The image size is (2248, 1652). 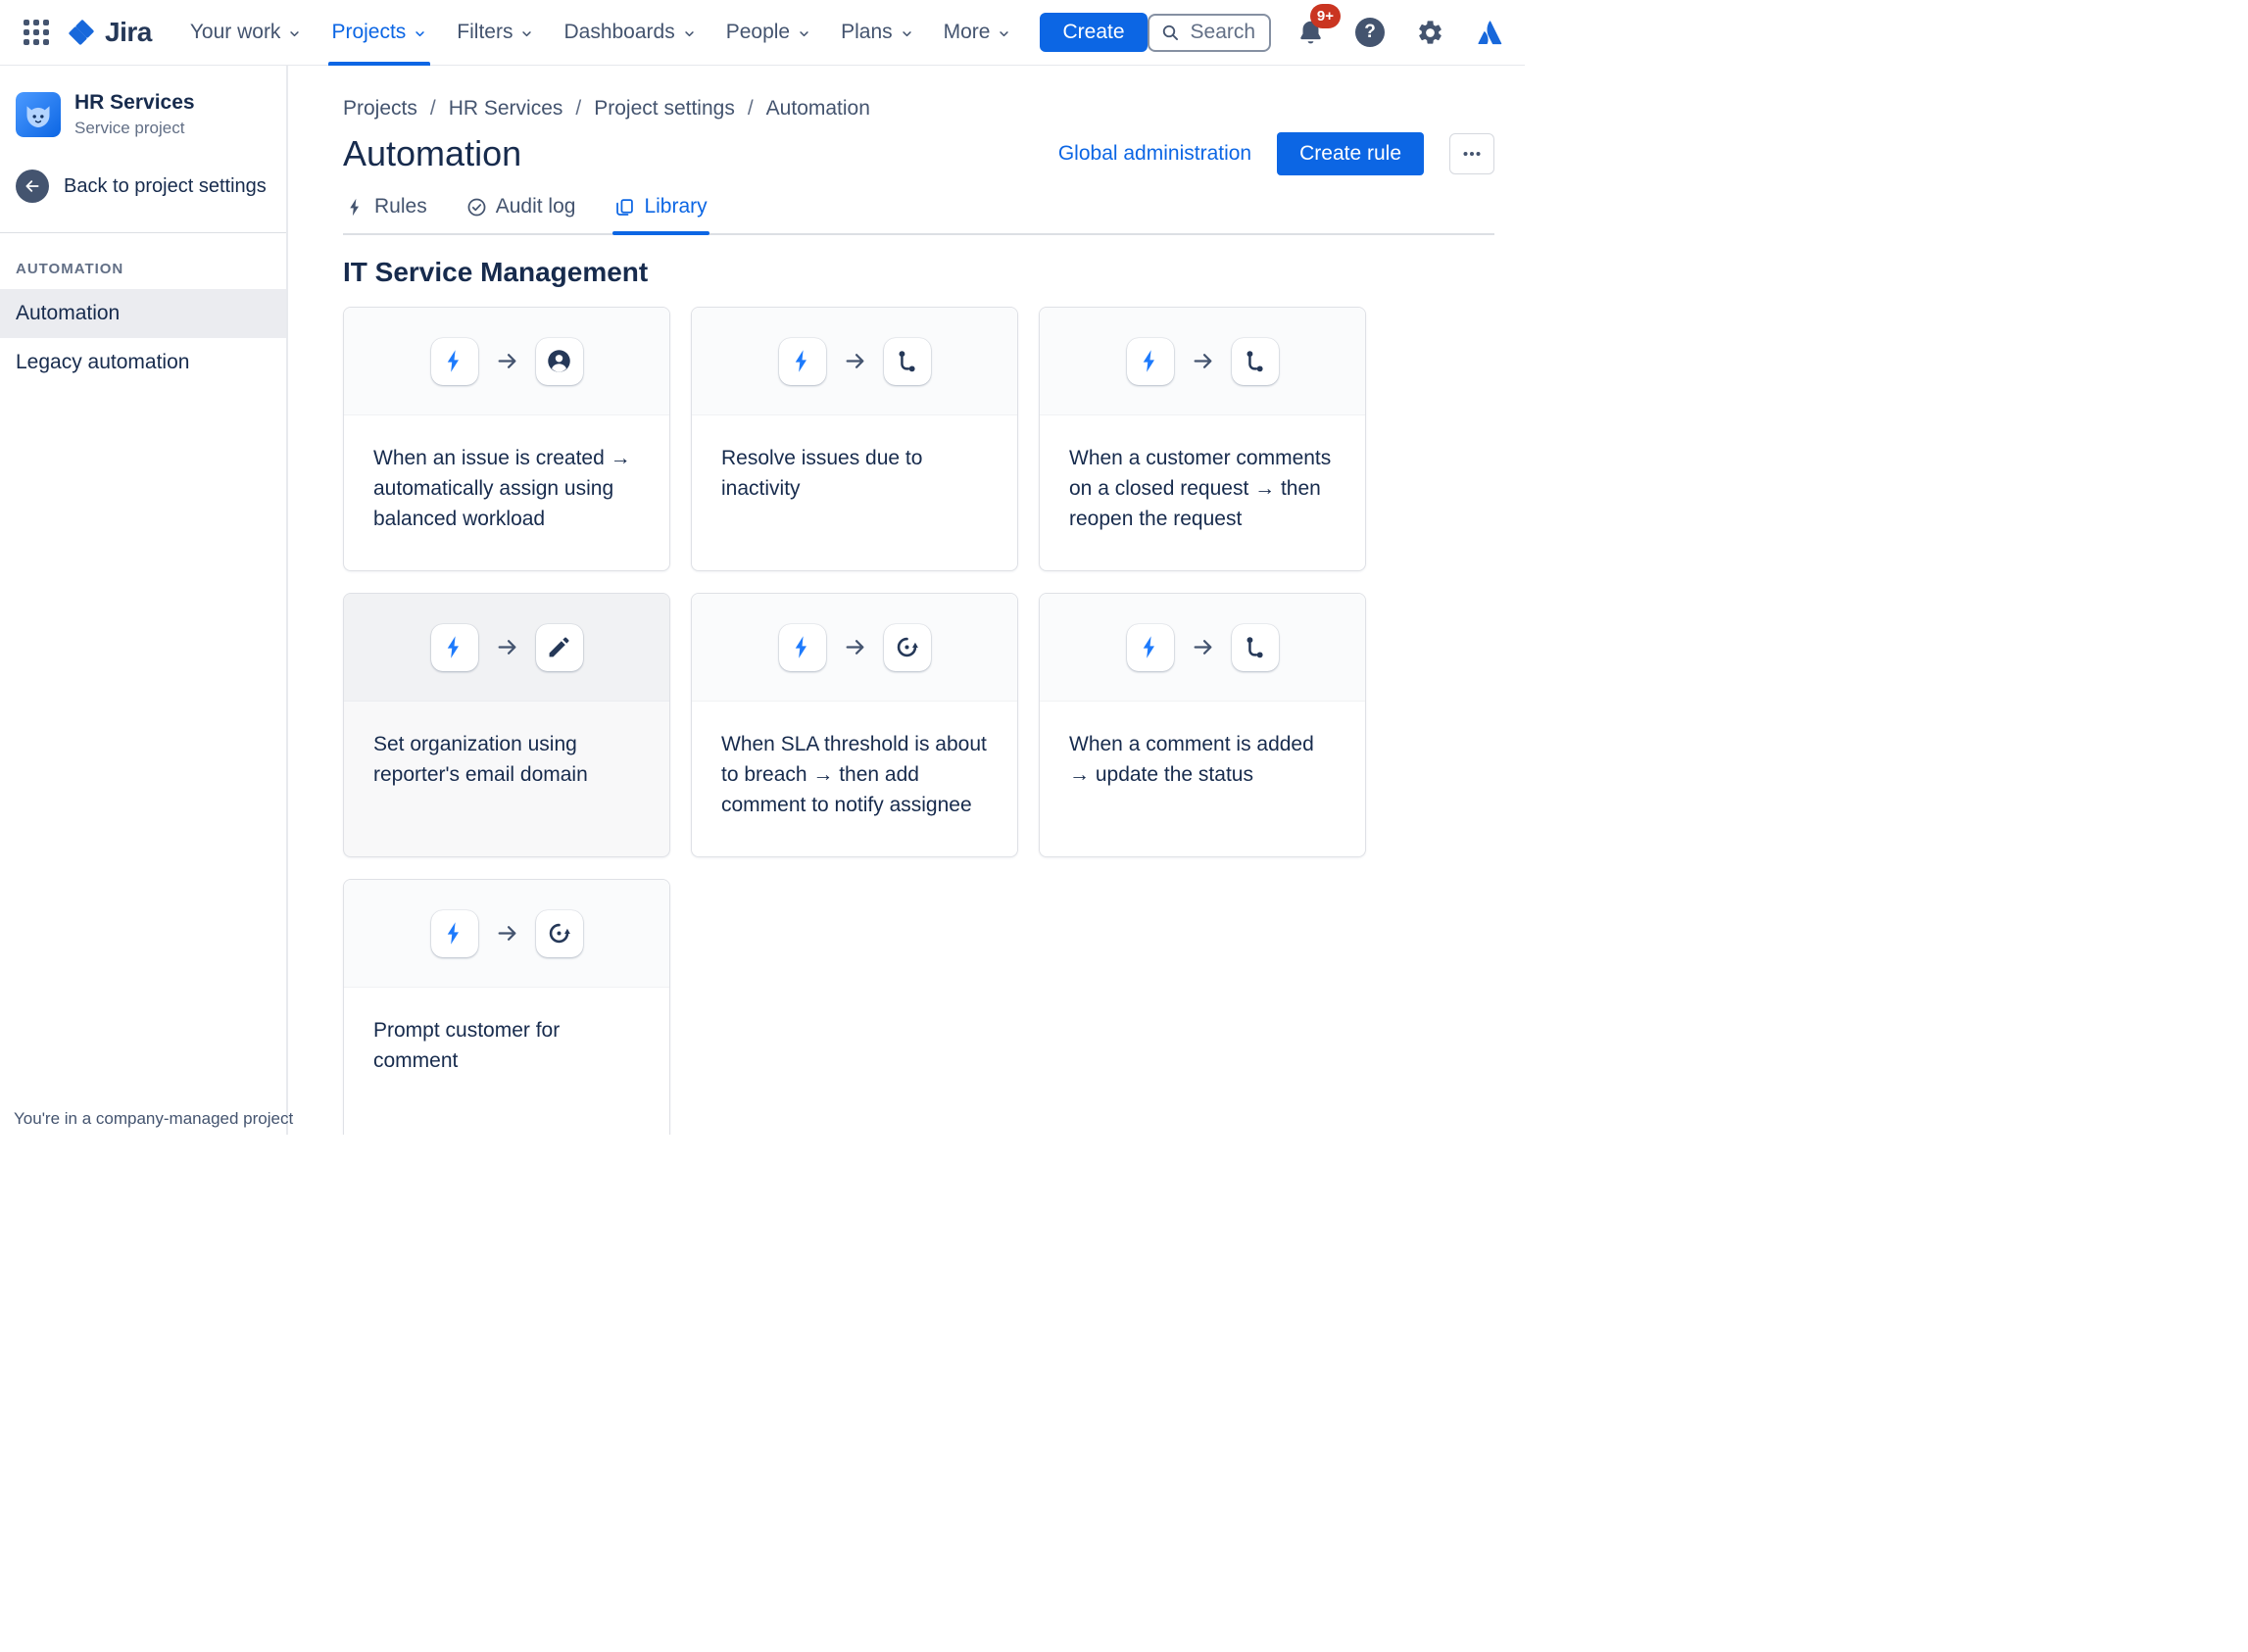 What do you see at coordinates (143, 114) in the screenshot?
I see `project-header: HR Services Service project` at bounding box center [143, 114].